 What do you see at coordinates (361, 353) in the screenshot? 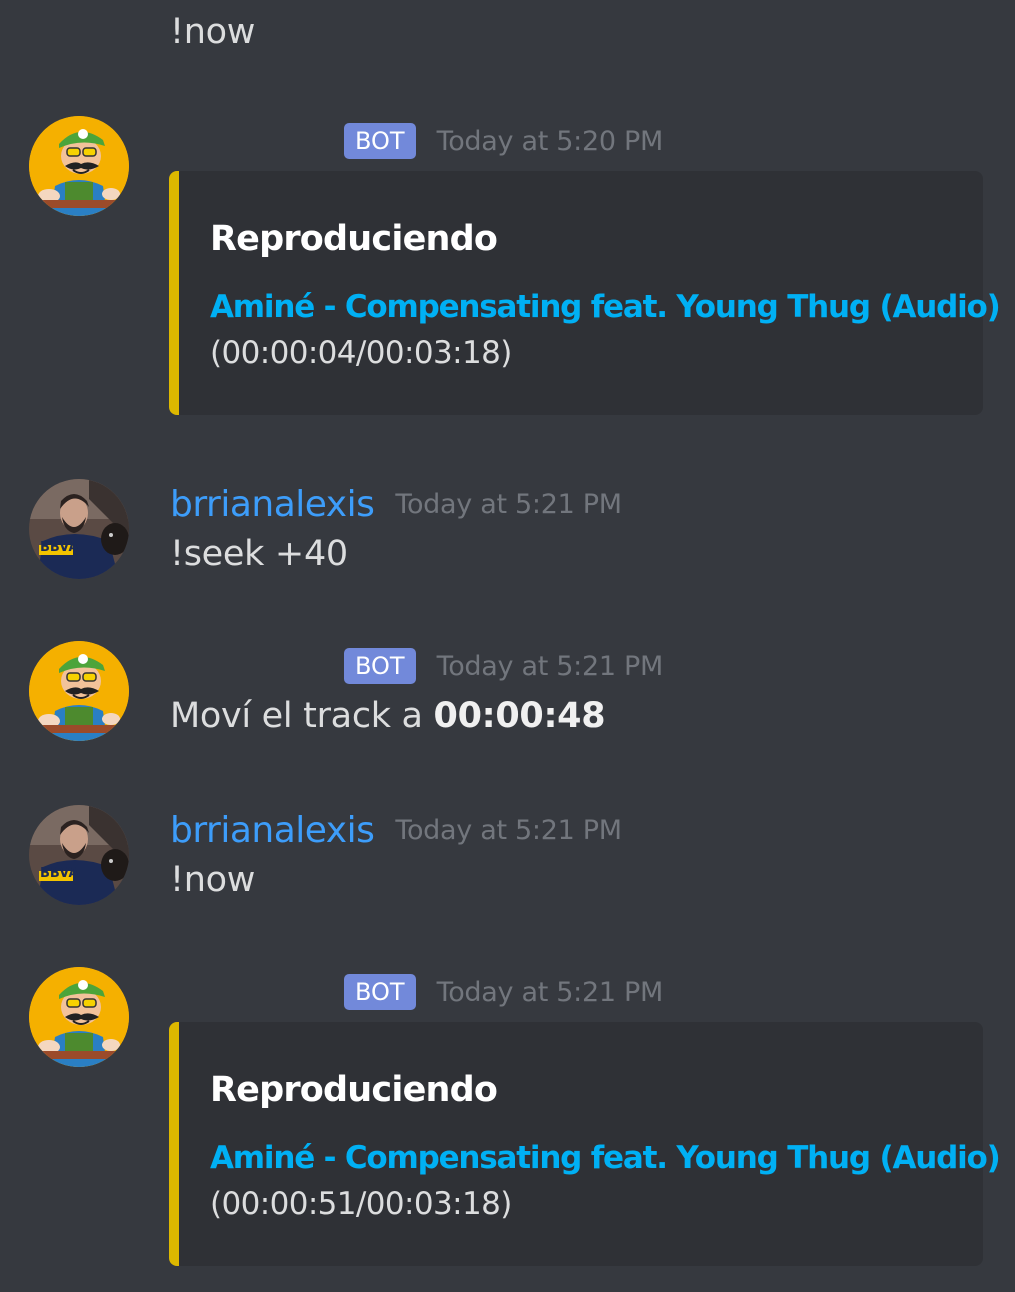
I see `embed-progress-text: (00:00:04/00:03:18)` at bounding box center [361, 353].